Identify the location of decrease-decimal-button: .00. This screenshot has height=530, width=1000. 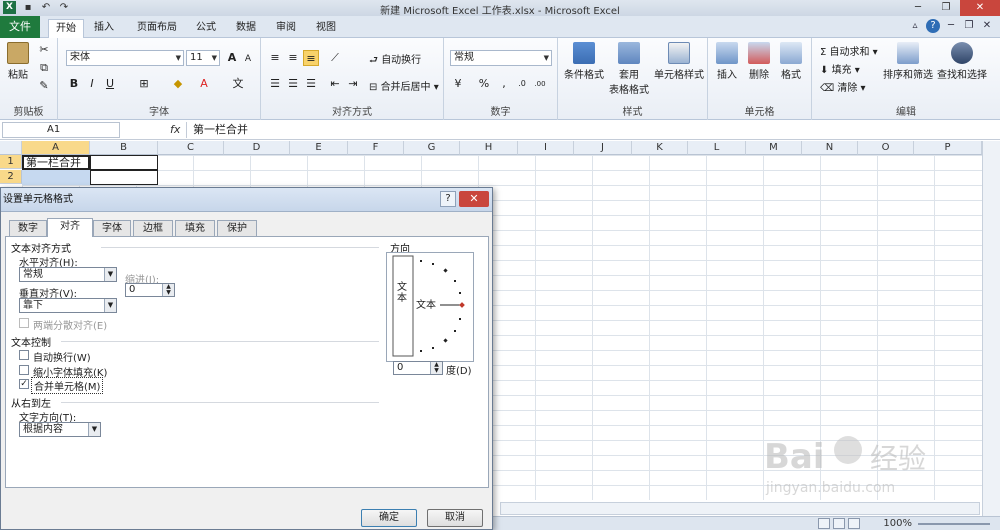
(540, 84).